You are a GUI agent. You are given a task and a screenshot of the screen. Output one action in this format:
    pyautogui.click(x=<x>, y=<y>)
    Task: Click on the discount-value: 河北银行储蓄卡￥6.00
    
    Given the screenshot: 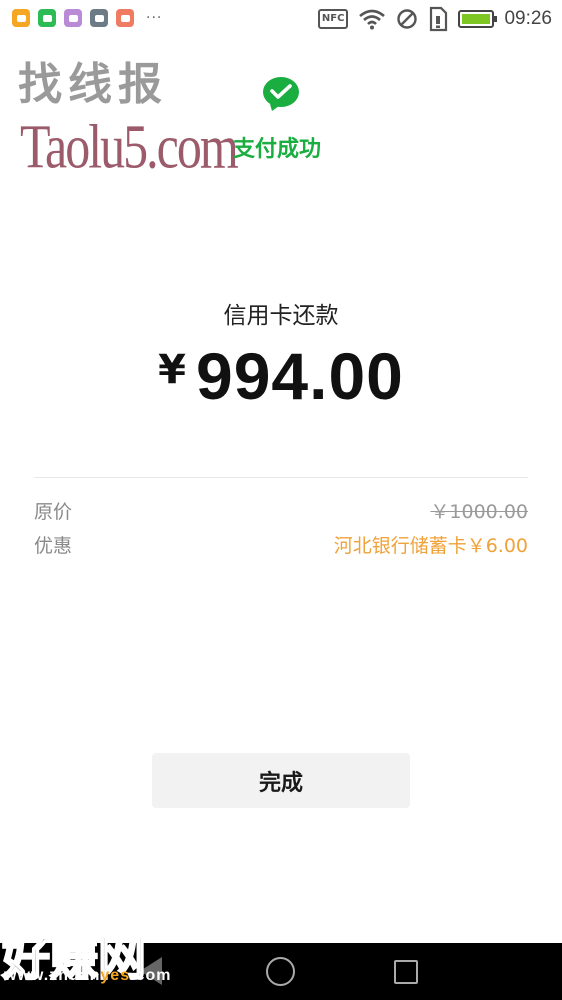 What is the action you would take?
    pyautogui.click(x=430, y=546)
    